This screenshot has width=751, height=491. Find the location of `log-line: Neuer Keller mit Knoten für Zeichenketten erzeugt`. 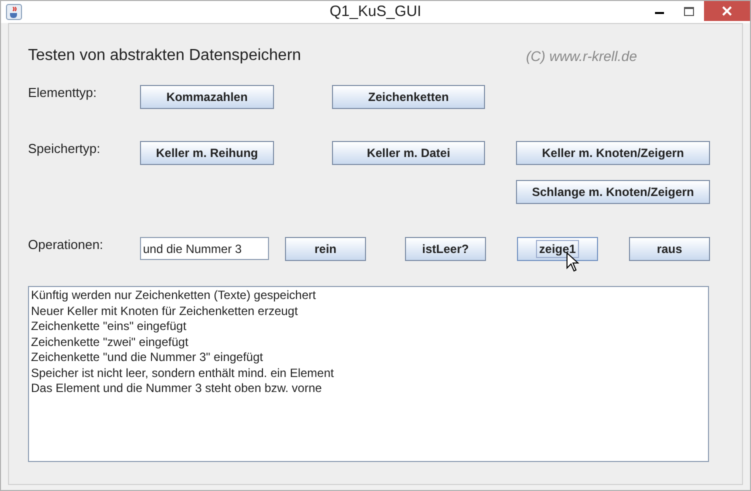

log-line: Neuer Keller mit Knoten für Zeichenketten erzeugt is located at coordinates (165, 311).